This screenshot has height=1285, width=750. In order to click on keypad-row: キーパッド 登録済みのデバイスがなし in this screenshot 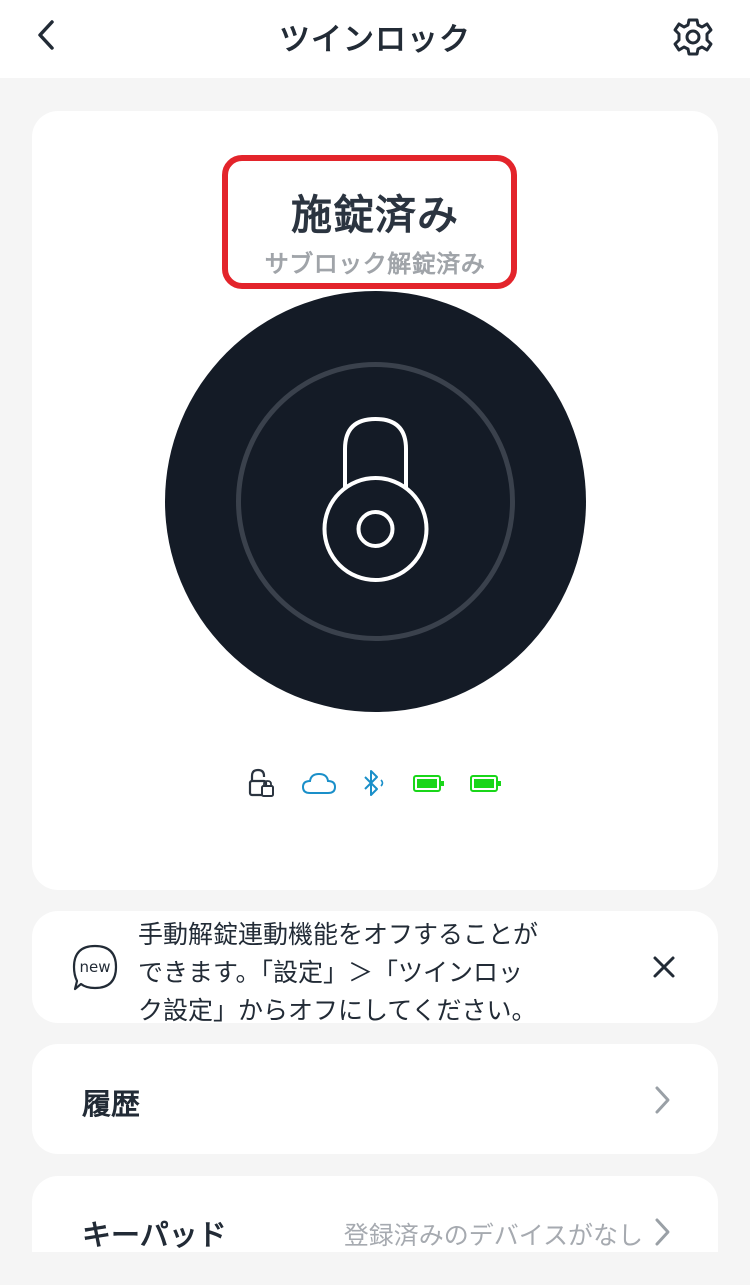, I will do `click(375, 1214)`.